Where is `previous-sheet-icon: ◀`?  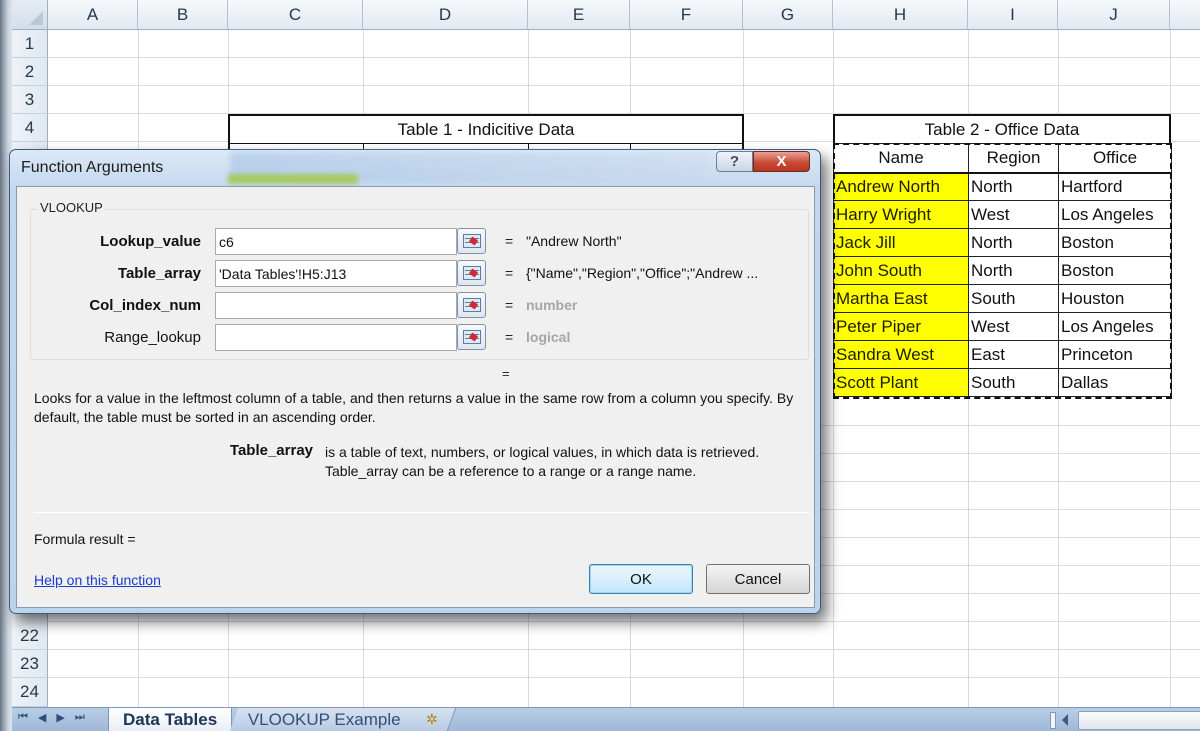 previous-sheet-icon: ◀ is located at coordinates (42, 717).